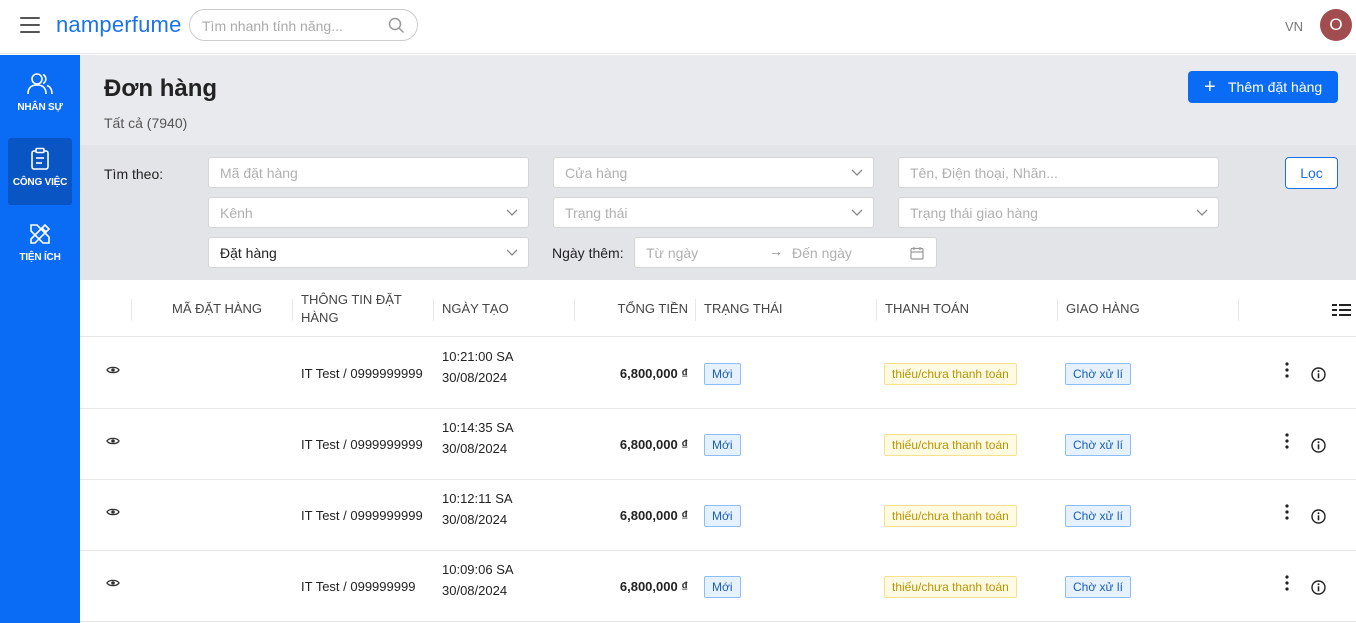  Describe the element at coordinates (1341, 310) in the screenshot. I see `column-settings-icon` at that location.